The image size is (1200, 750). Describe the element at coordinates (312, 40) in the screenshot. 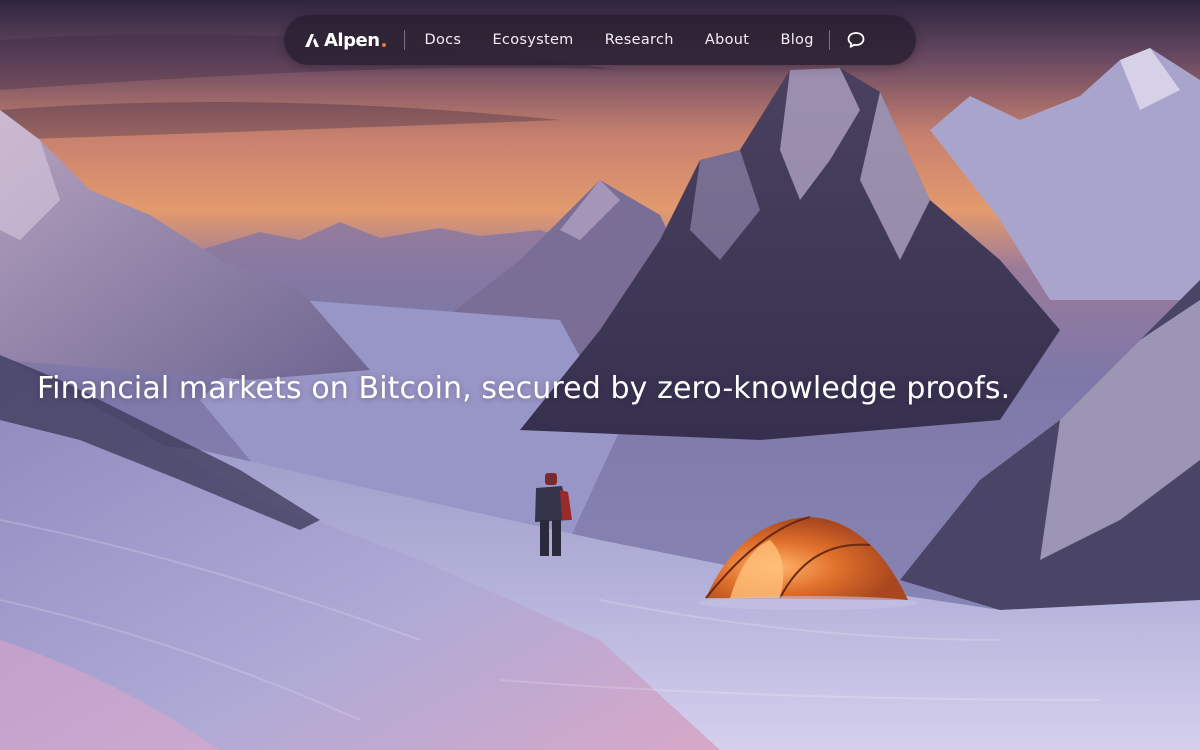

I see `alpen-logo-icon` at that location.